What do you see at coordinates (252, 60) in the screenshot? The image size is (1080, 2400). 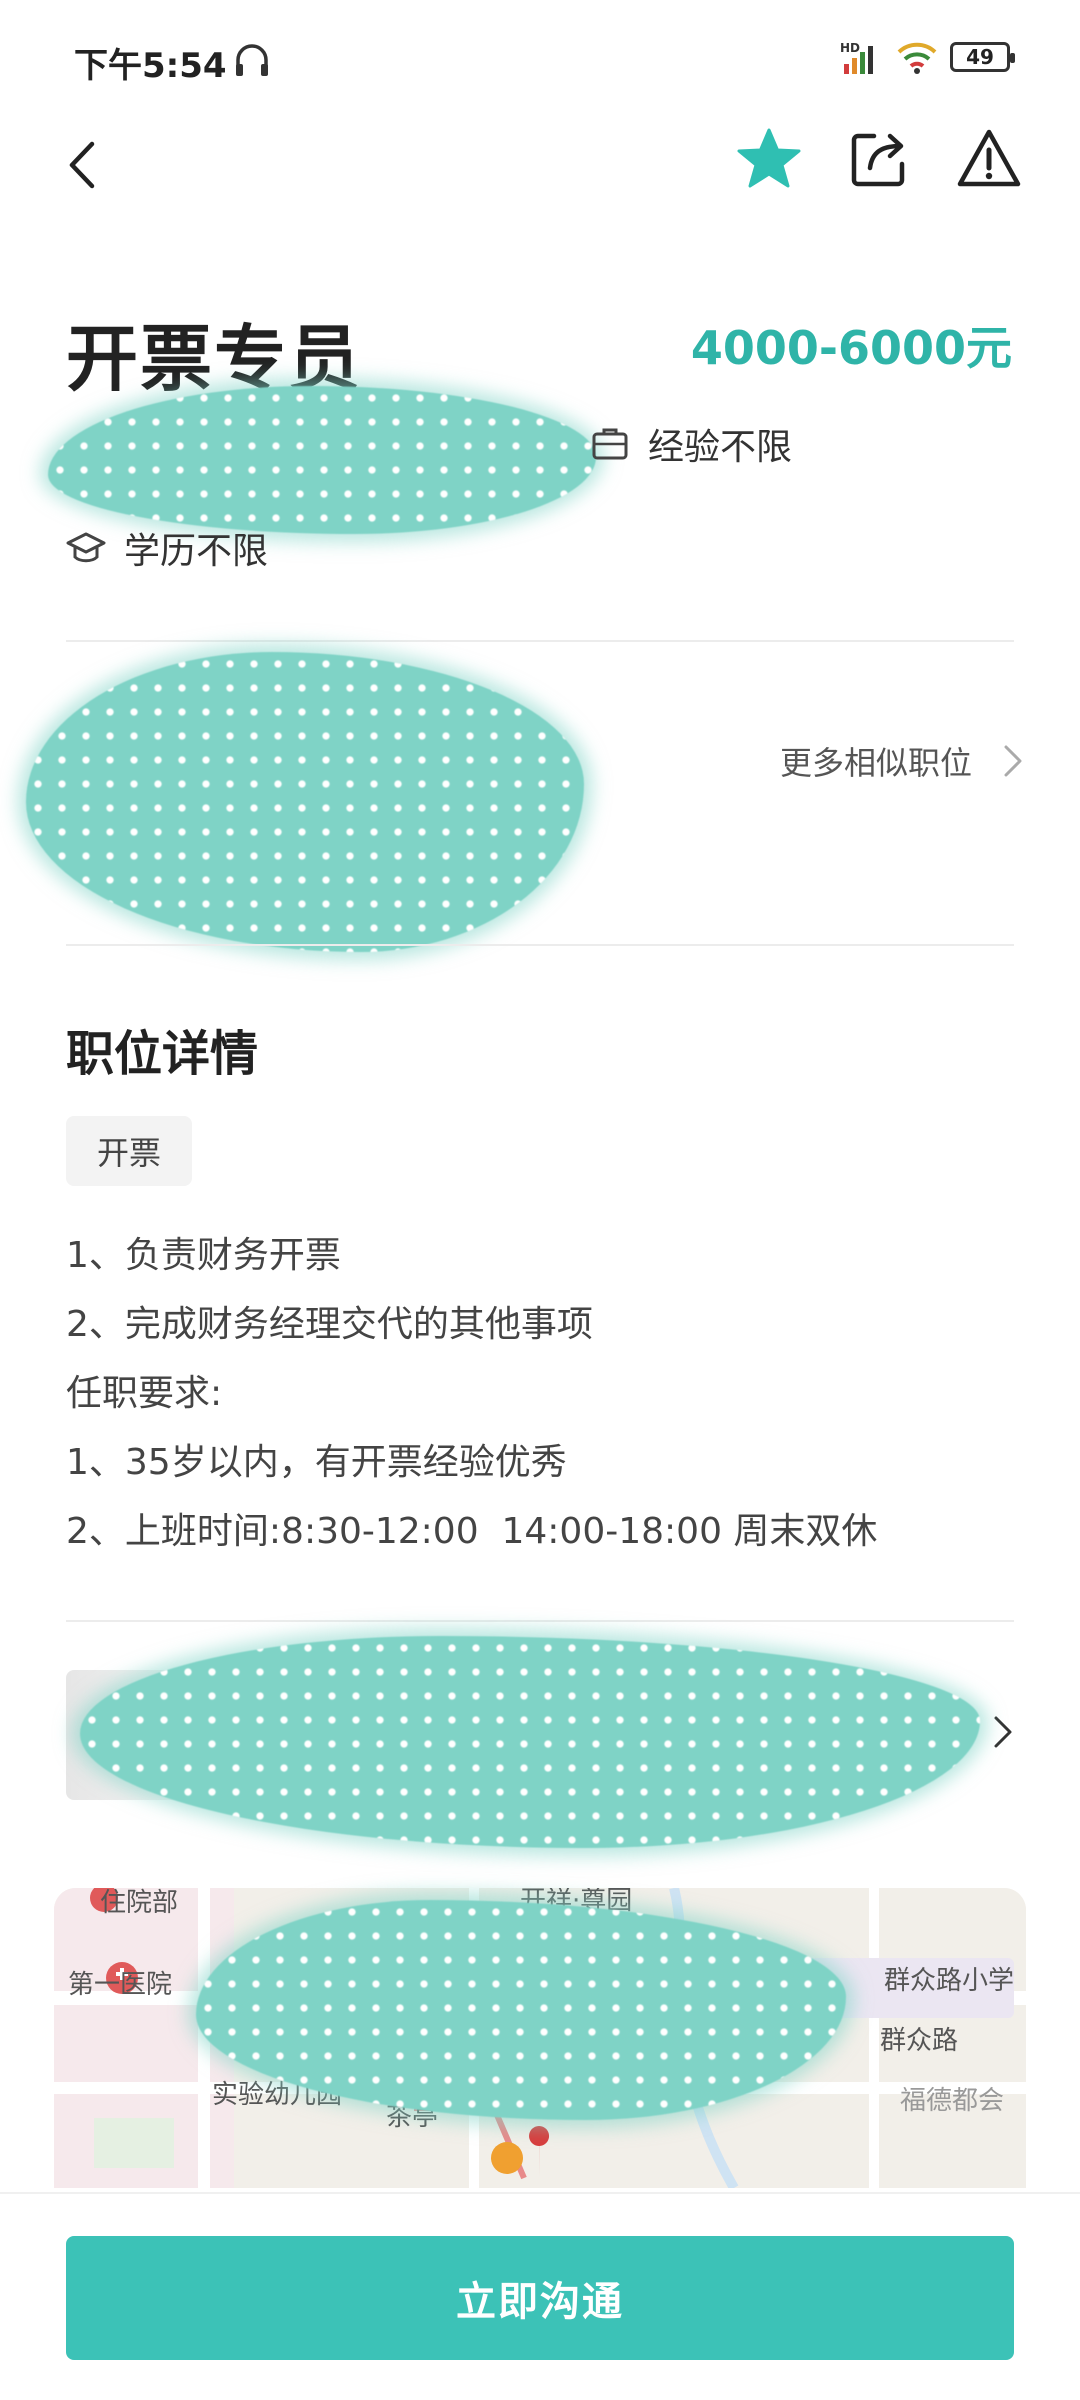 I see `headphone-icon` at bounding box center [252, 60].